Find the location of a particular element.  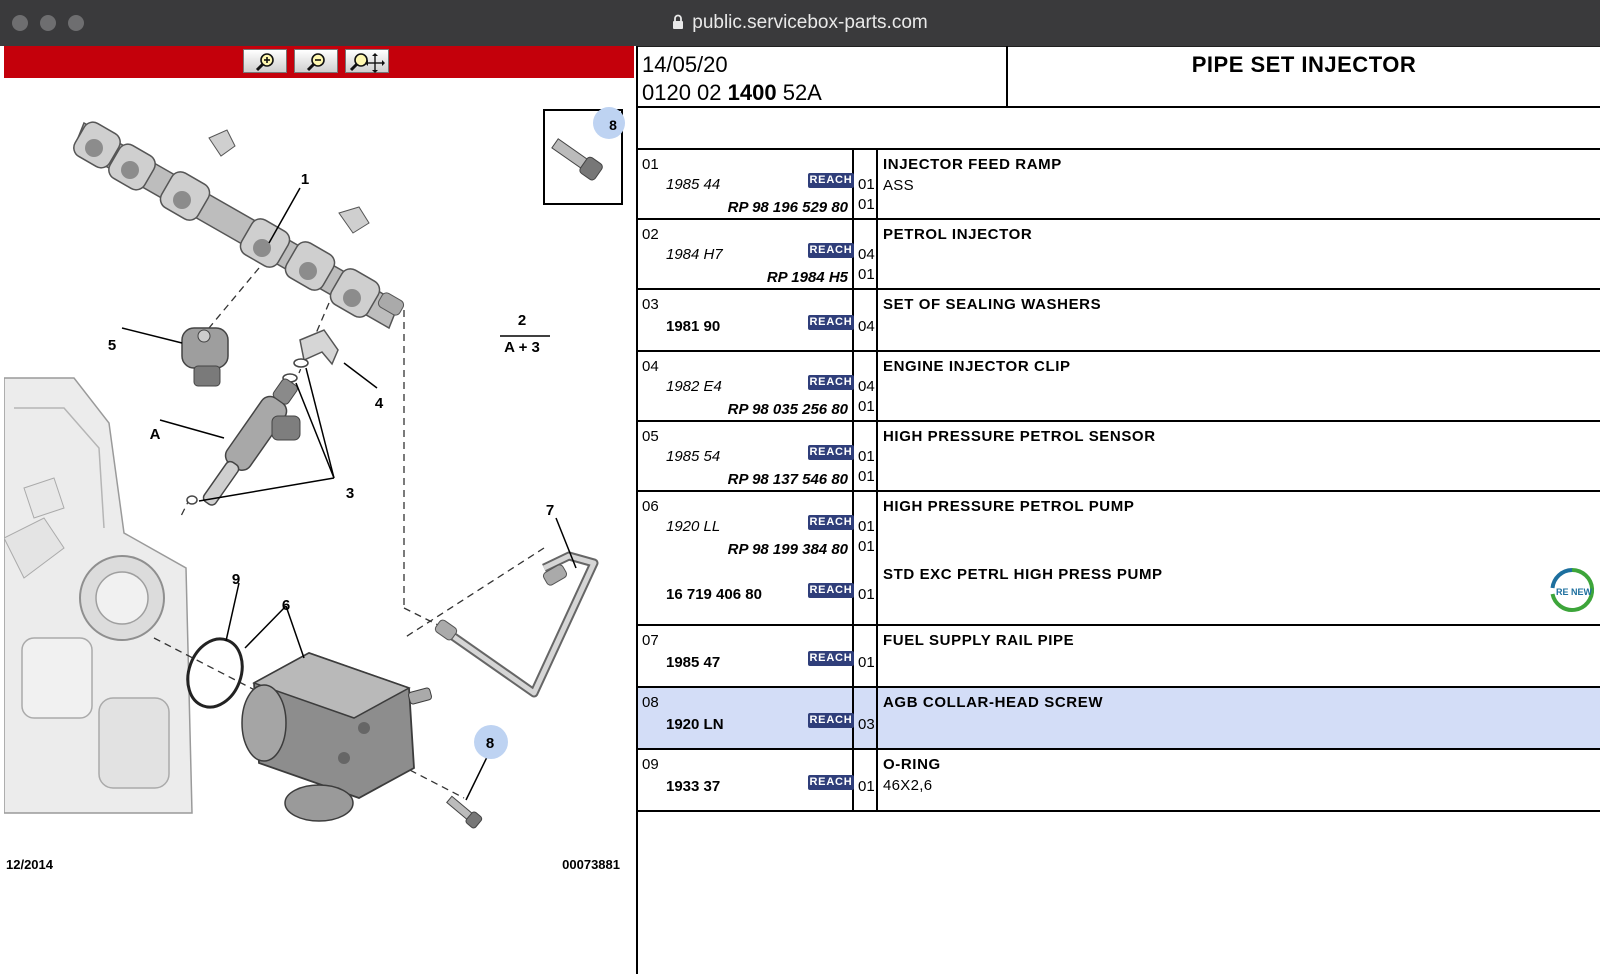

item-number: 08 is located at coordinates (650, 702).